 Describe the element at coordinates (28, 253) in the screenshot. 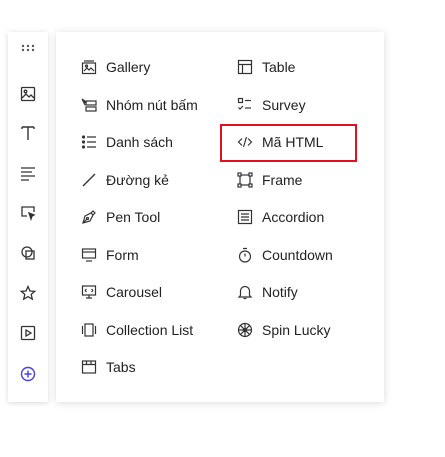

I see `shapes-icon` at that location.